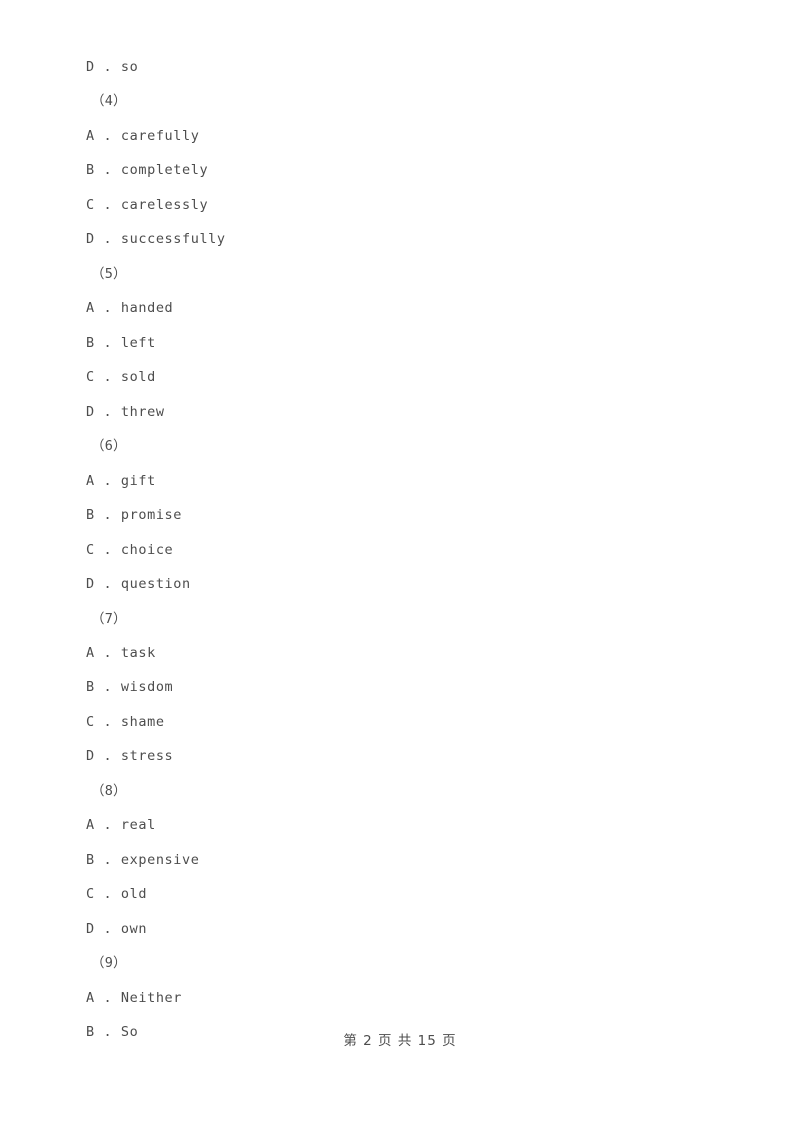  I want to click on answer-option: A . gift, so click(121, 480).